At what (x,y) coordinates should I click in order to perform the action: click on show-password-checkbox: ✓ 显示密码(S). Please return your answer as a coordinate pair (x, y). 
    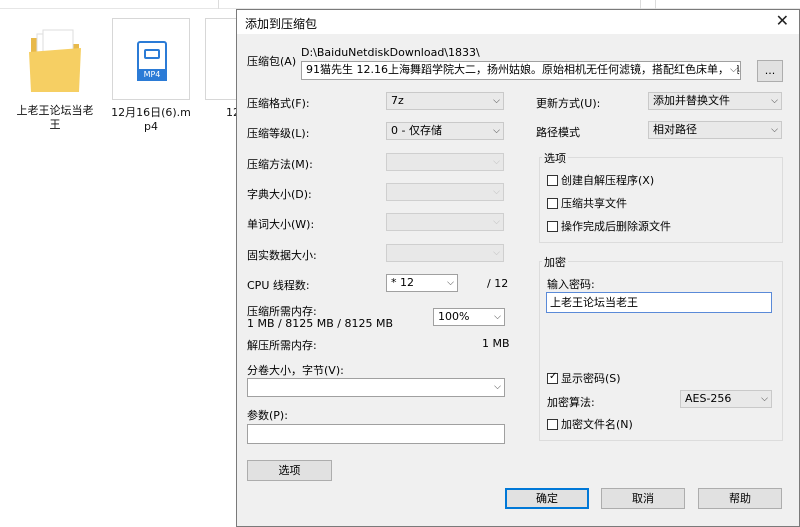
    Looking at the image, I should click on (584, 378).